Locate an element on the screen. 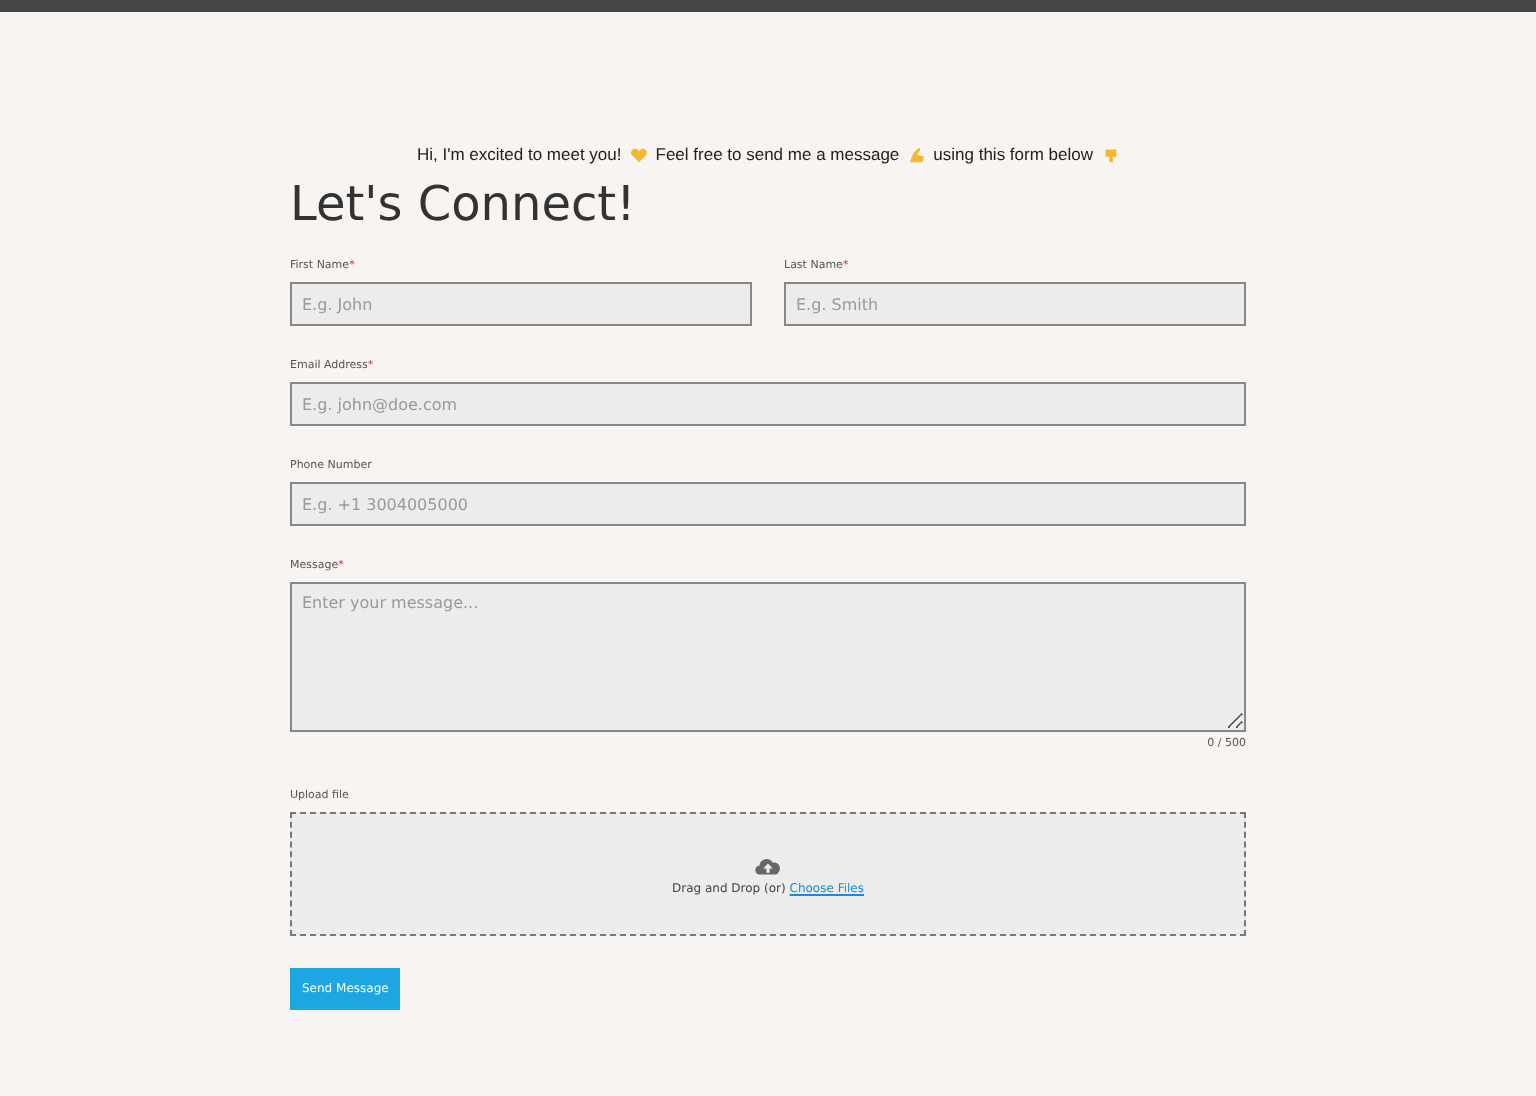 The height and width of the screenshot is (1096, 1536). input-field: E.g. Smith is located at coordinates (1015, 304).